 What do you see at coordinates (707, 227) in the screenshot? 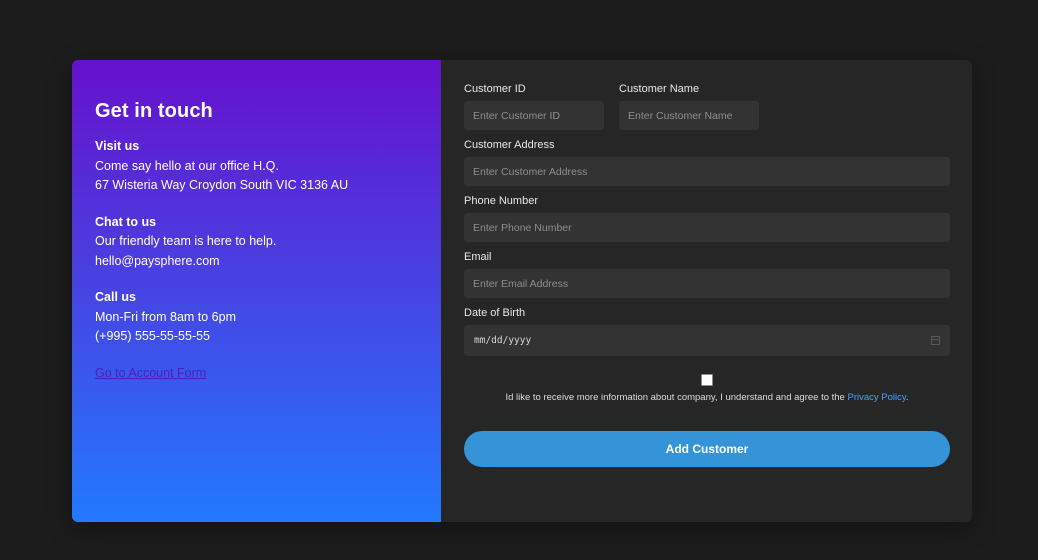
I see `phone-input` at bounding box center [707, 227].